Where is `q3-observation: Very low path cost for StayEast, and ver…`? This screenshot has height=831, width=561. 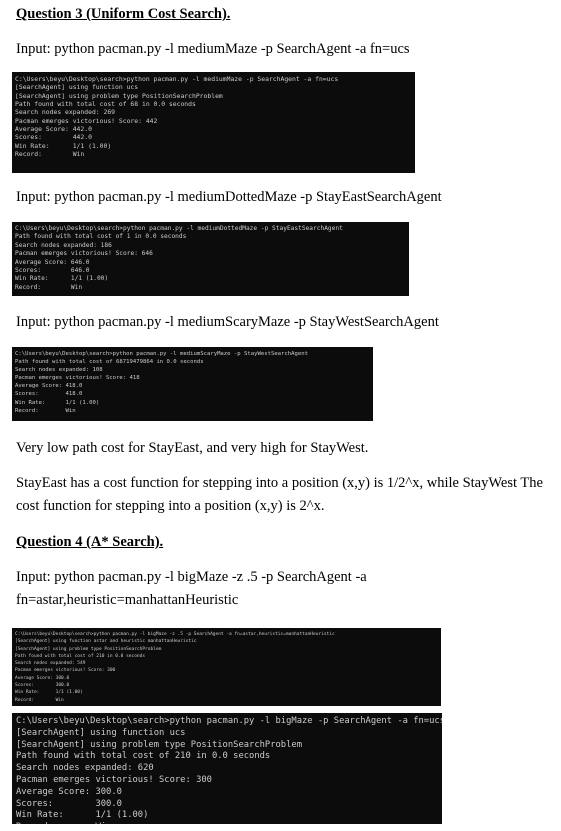
q3-observation: Very low path cost for StayEast, and ver… is located at coordinates (192, 448).